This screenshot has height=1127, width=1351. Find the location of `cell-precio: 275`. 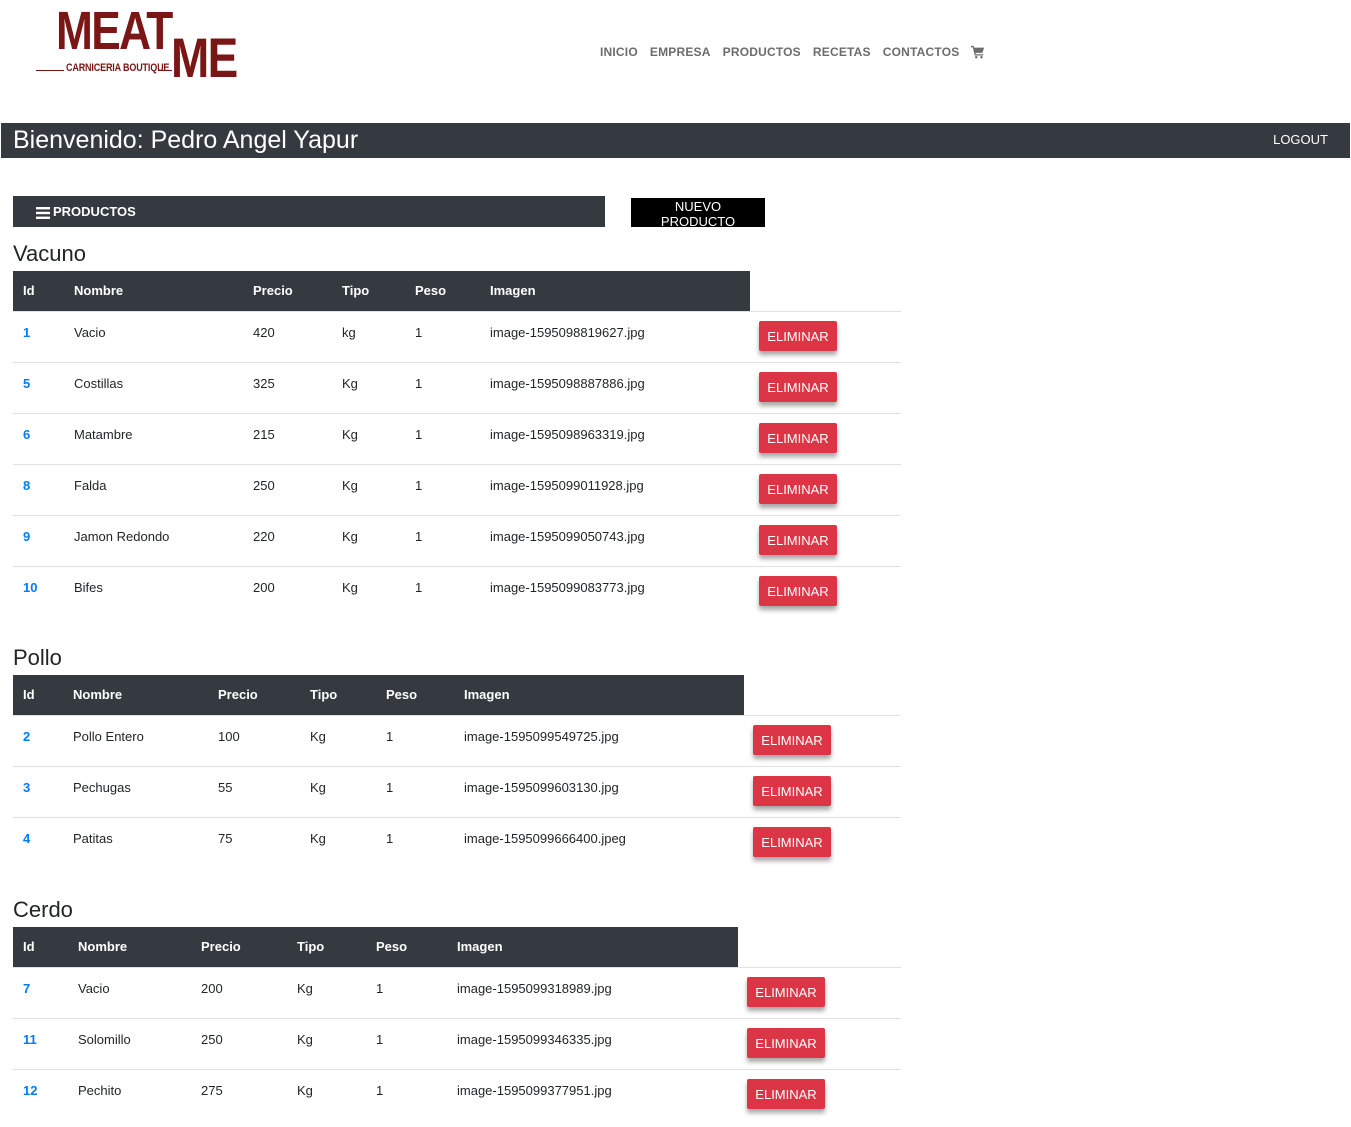

cell-precio: 275 is located at coordinates (212, 1090).